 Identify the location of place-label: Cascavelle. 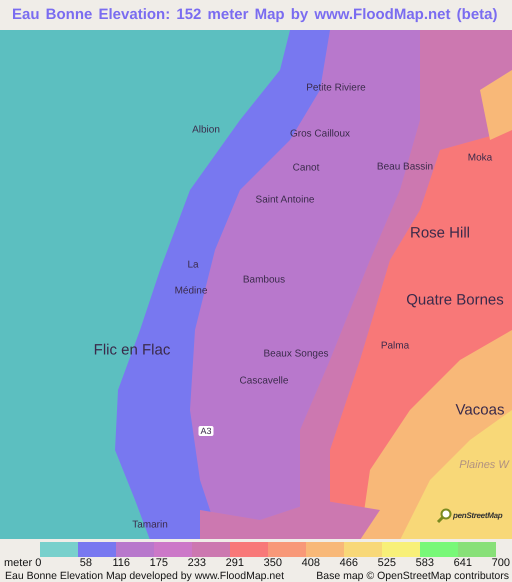
(264, 380).